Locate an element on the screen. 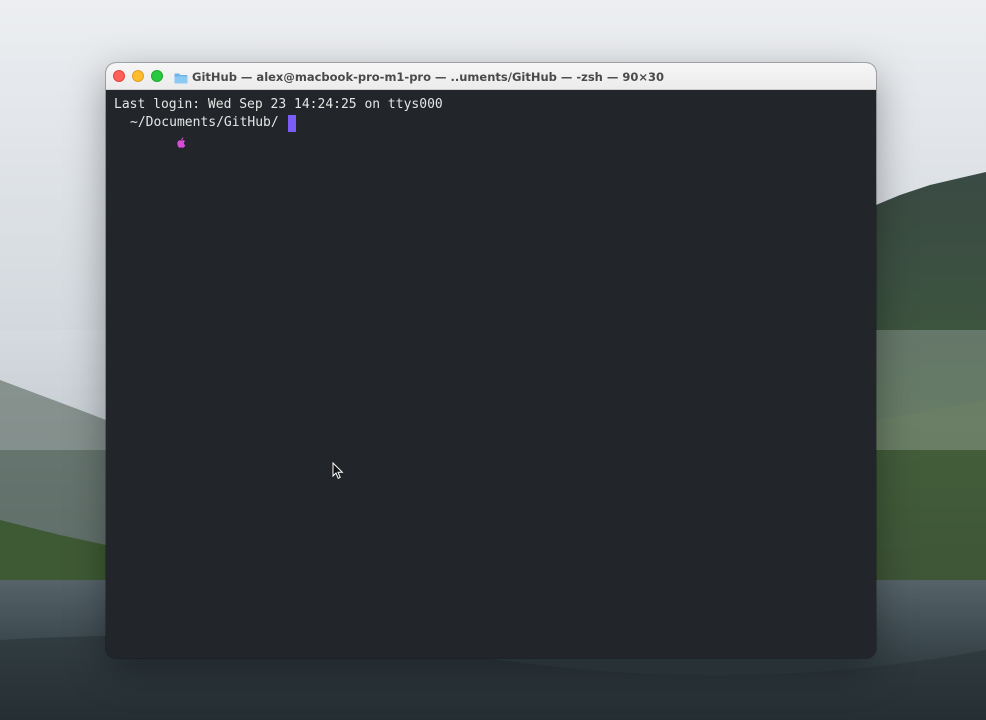 Image resolution: width=986 pixels, height=720 pixels. text-cursor is located at coordinates (291, 123).